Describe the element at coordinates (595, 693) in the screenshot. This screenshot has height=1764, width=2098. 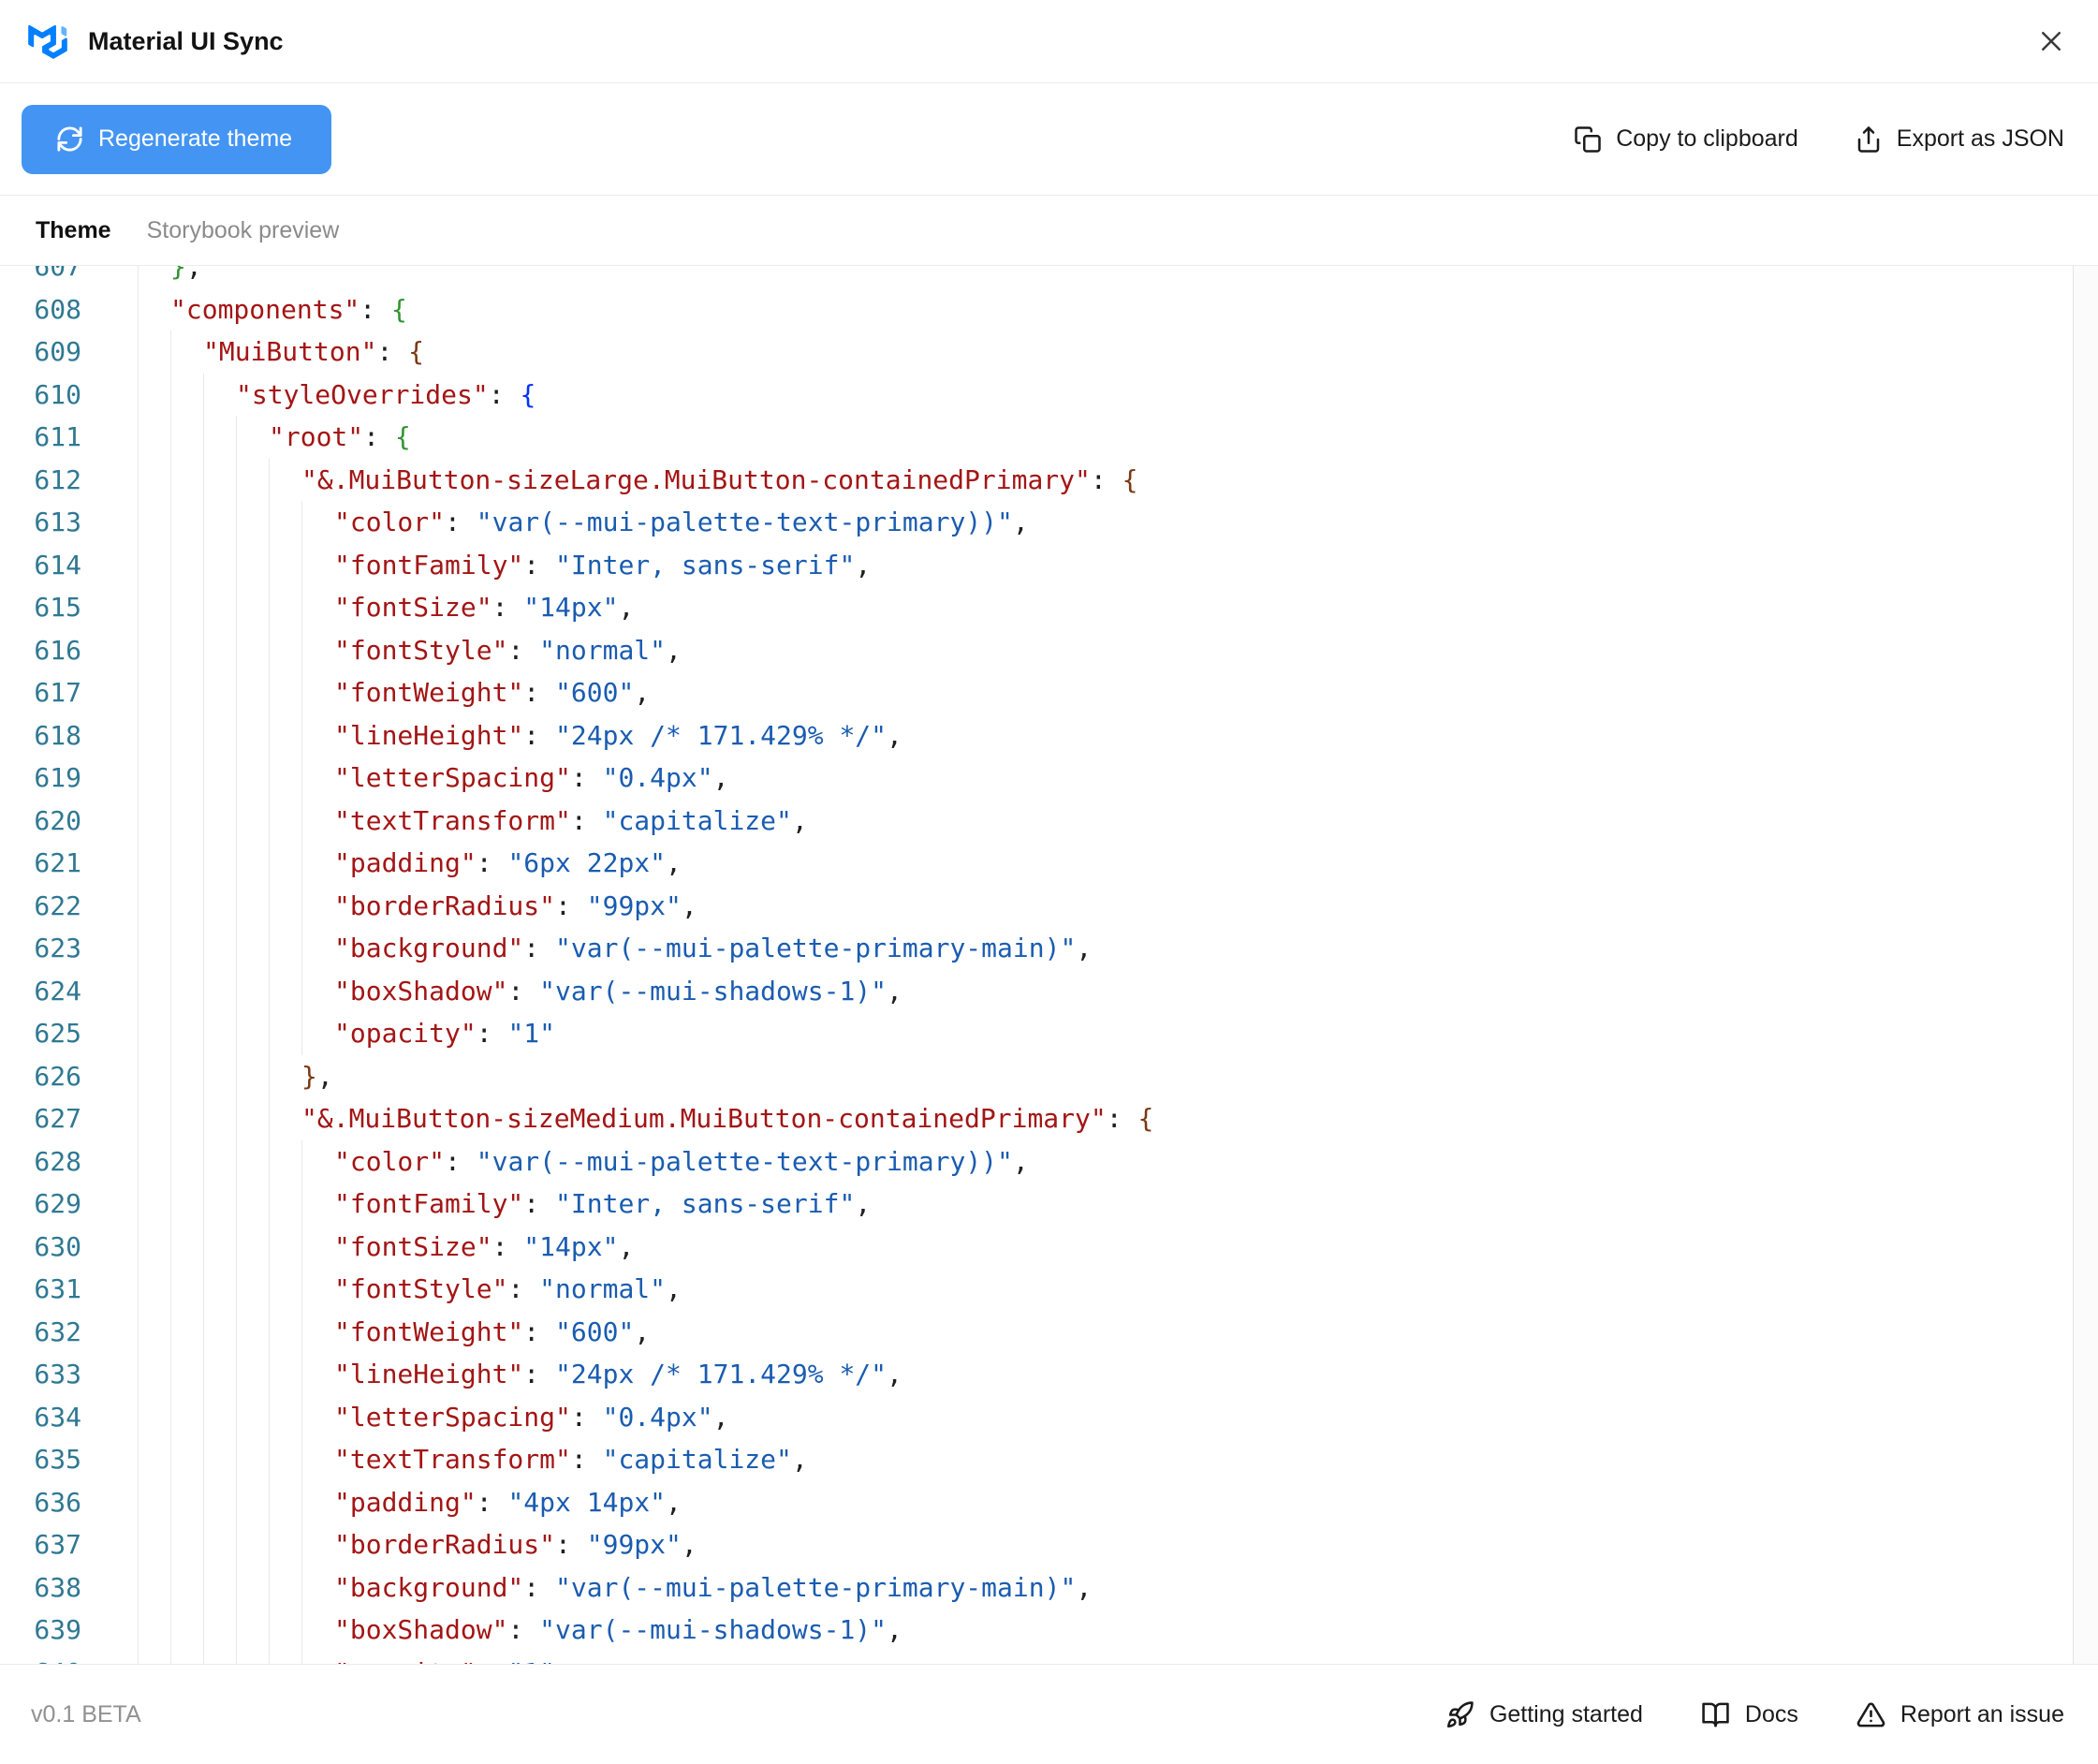
I see `code-token: "600"` at that location.